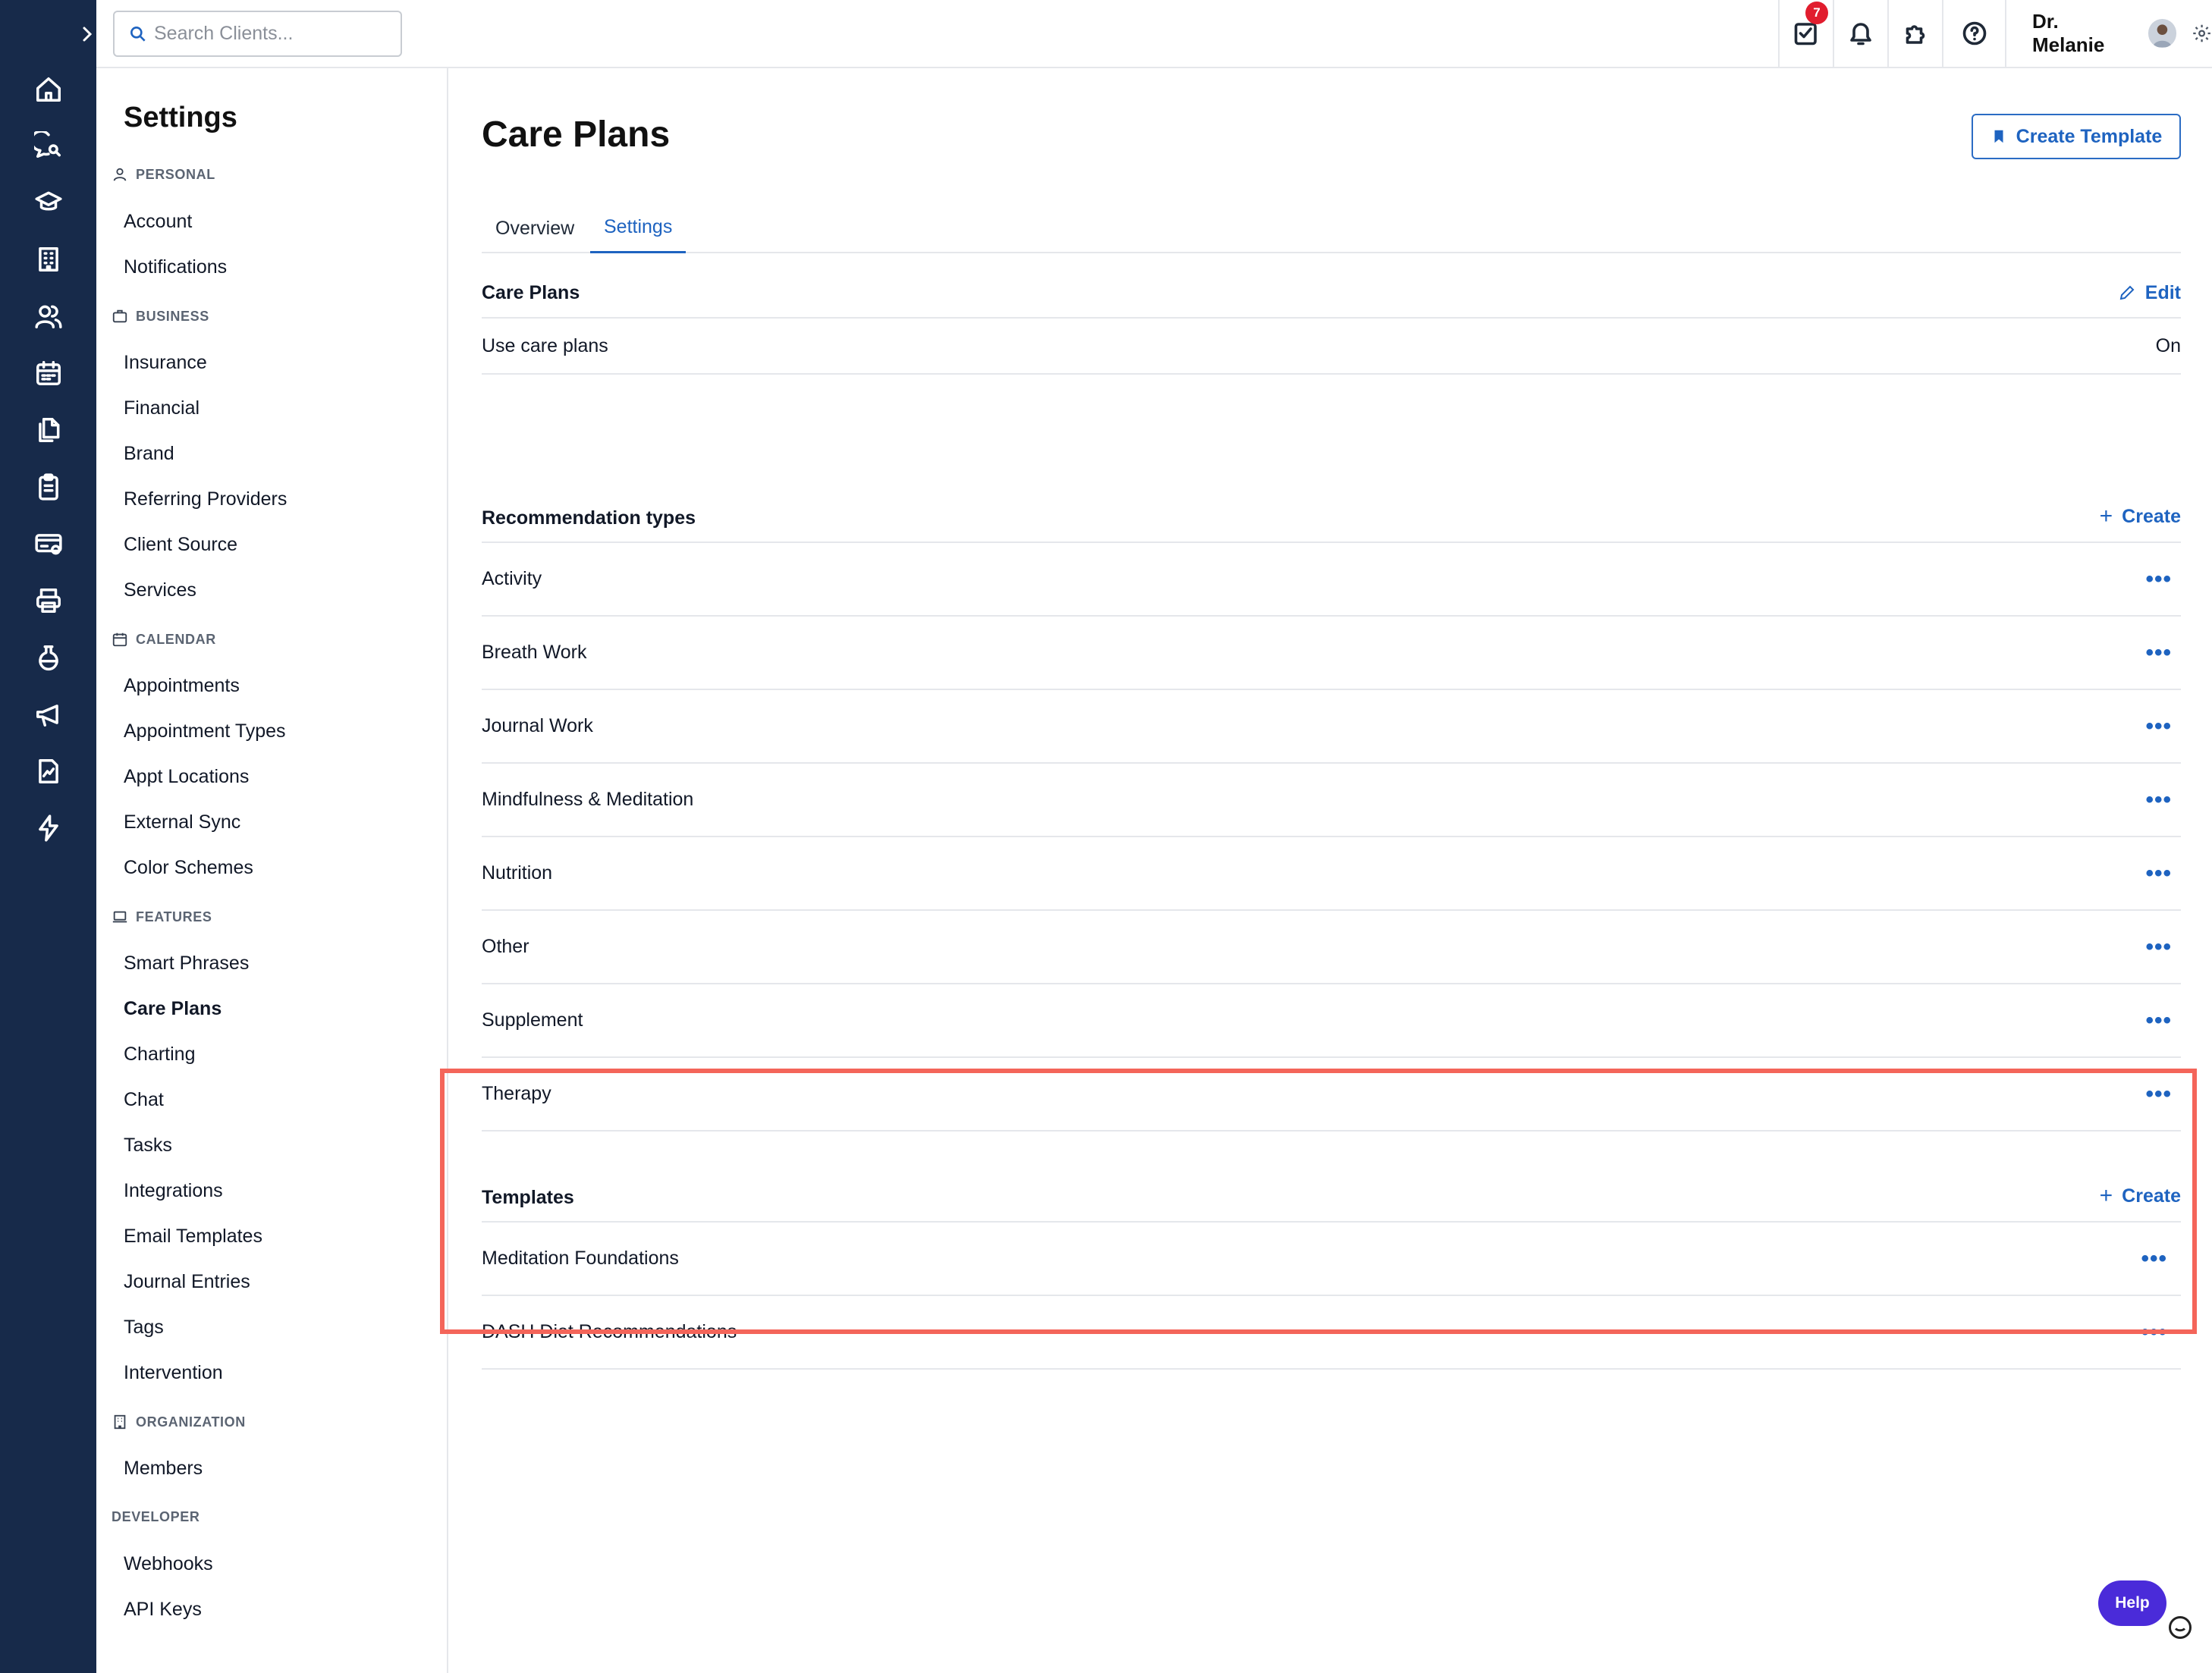 This screenshot has height=1673, width=2212. I want to click on create-template-button: Create Template, so click(2076, 136).